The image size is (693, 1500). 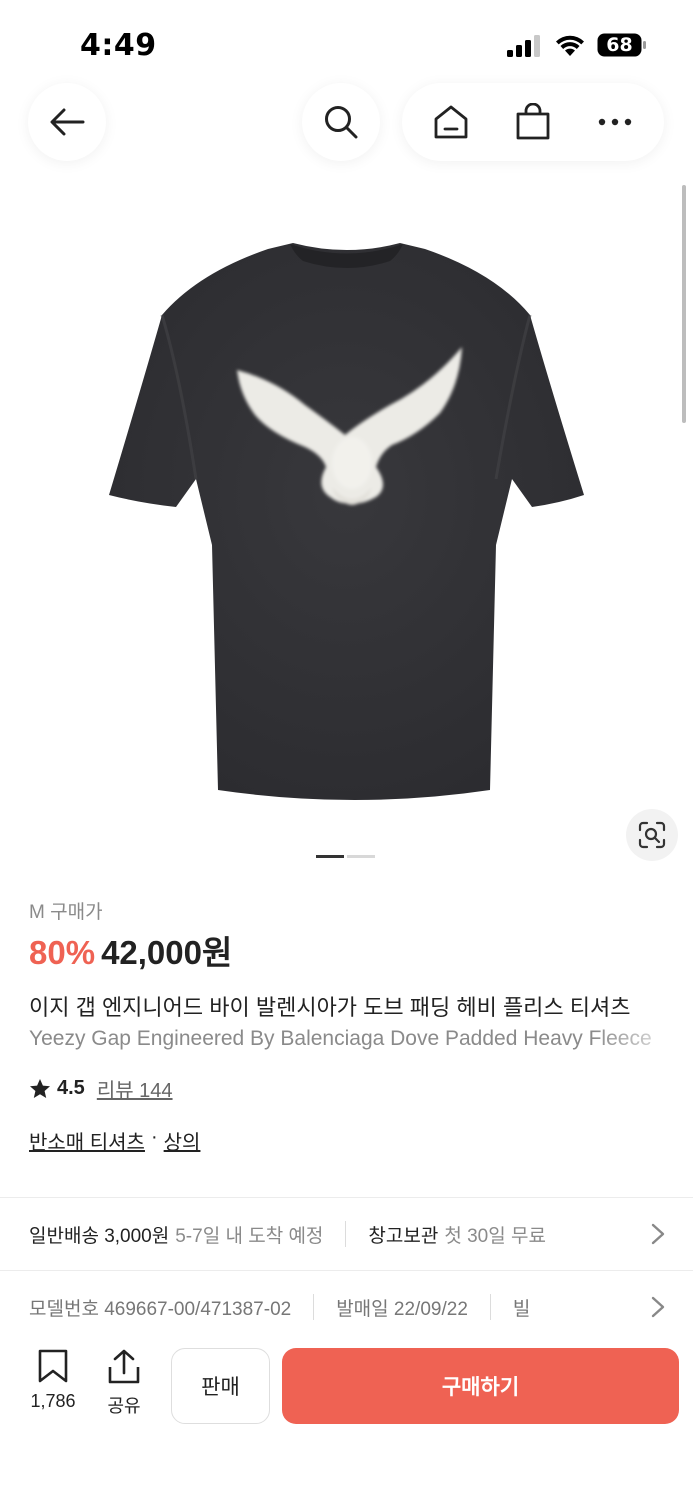 I want to click on image-search-button, so click(x=652, y=835).